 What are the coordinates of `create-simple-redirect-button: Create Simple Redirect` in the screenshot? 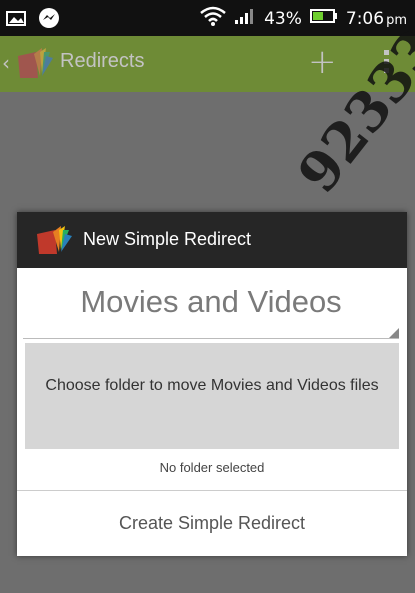 It's located at (212, 523).